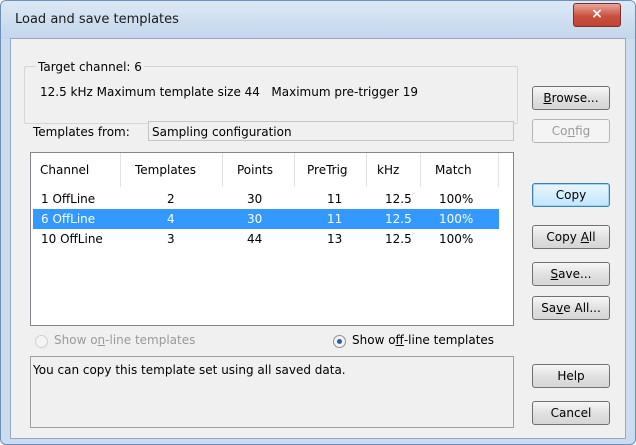 This screenshot has width=636, height=445. I want to click on max-size-value: 44, so click(252, 92).